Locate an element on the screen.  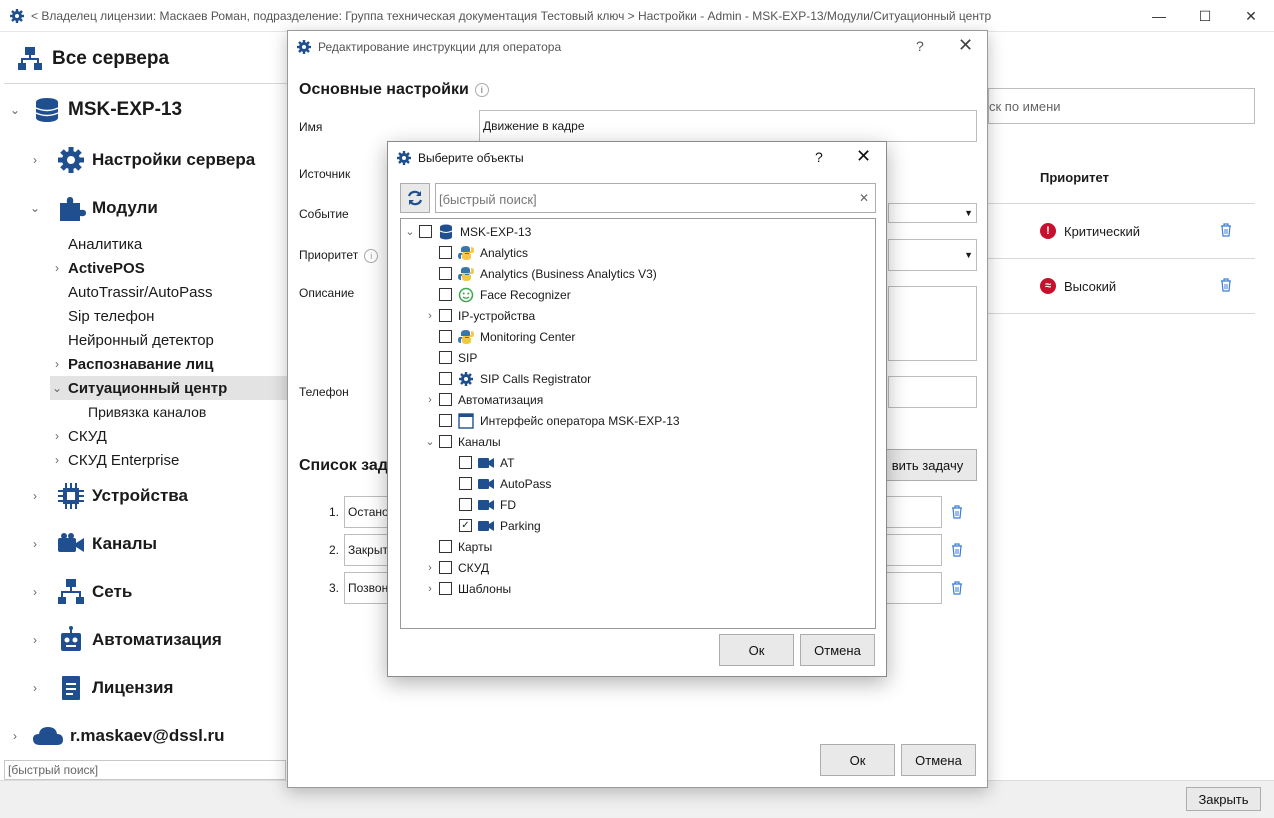
tree-item-neural: Нейронный детектор is located at coordinates (141, 340).